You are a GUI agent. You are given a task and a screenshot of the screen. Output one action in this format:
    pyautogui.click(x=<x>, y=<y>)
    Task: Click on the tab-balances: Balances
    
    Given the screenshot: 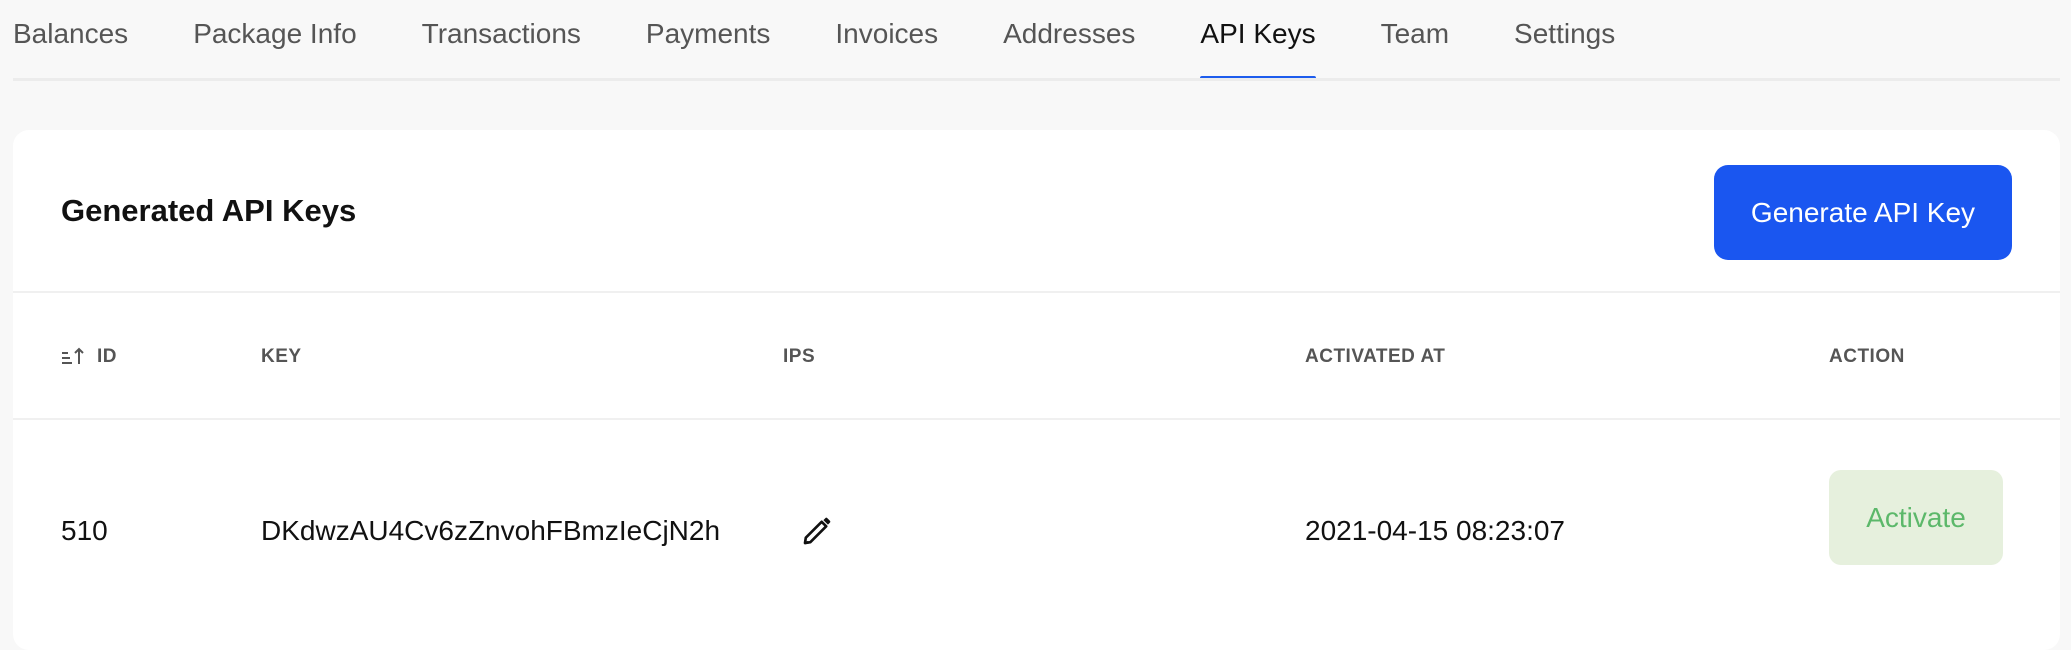 What is the action you would take?
    pyautogui.click(x=70, y=40)
    